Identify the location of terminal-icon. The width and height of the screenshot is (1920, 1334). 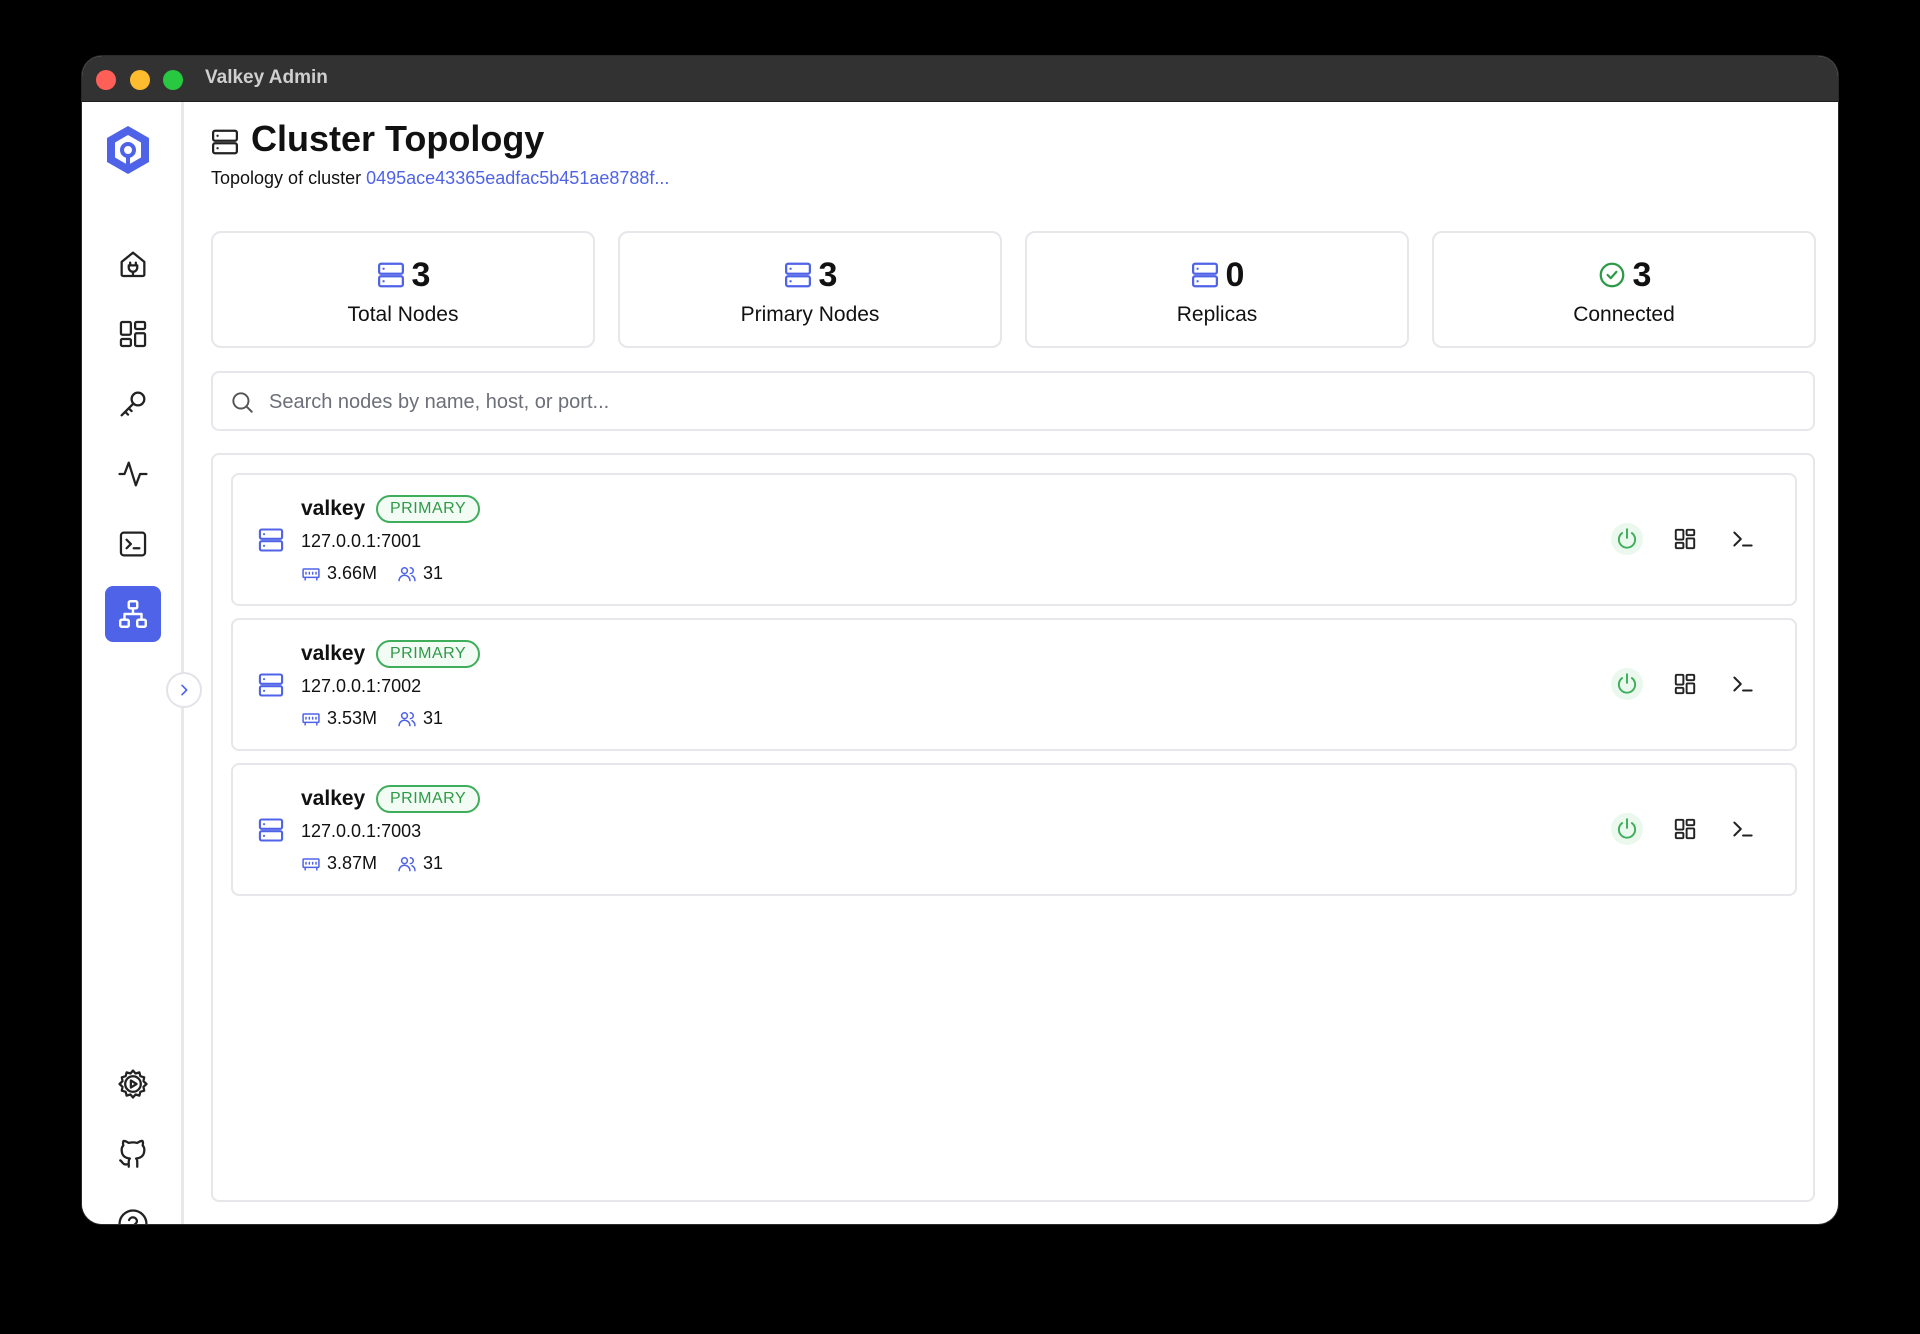
(133, 544).